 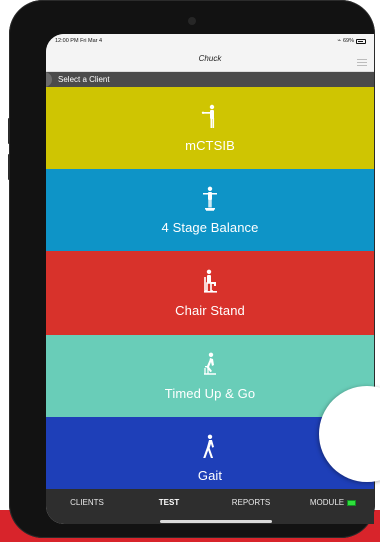 I want to click on chair-stand-icon, so click(x=210, y=281).